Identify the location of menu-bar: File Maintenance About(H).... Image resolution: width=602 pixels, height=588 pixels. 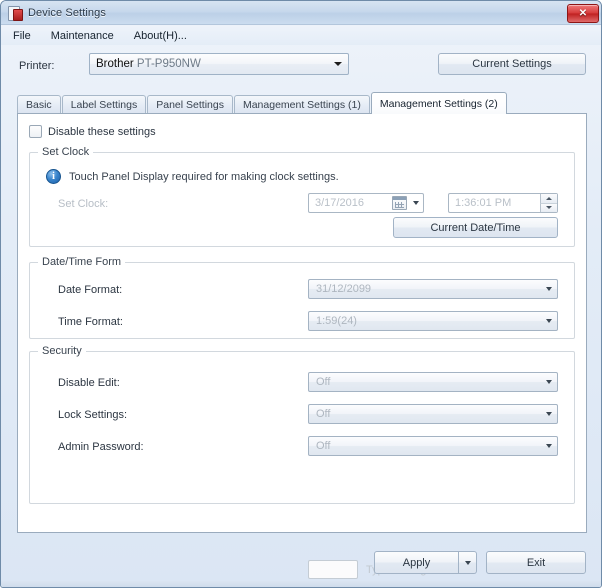
(301, 35).